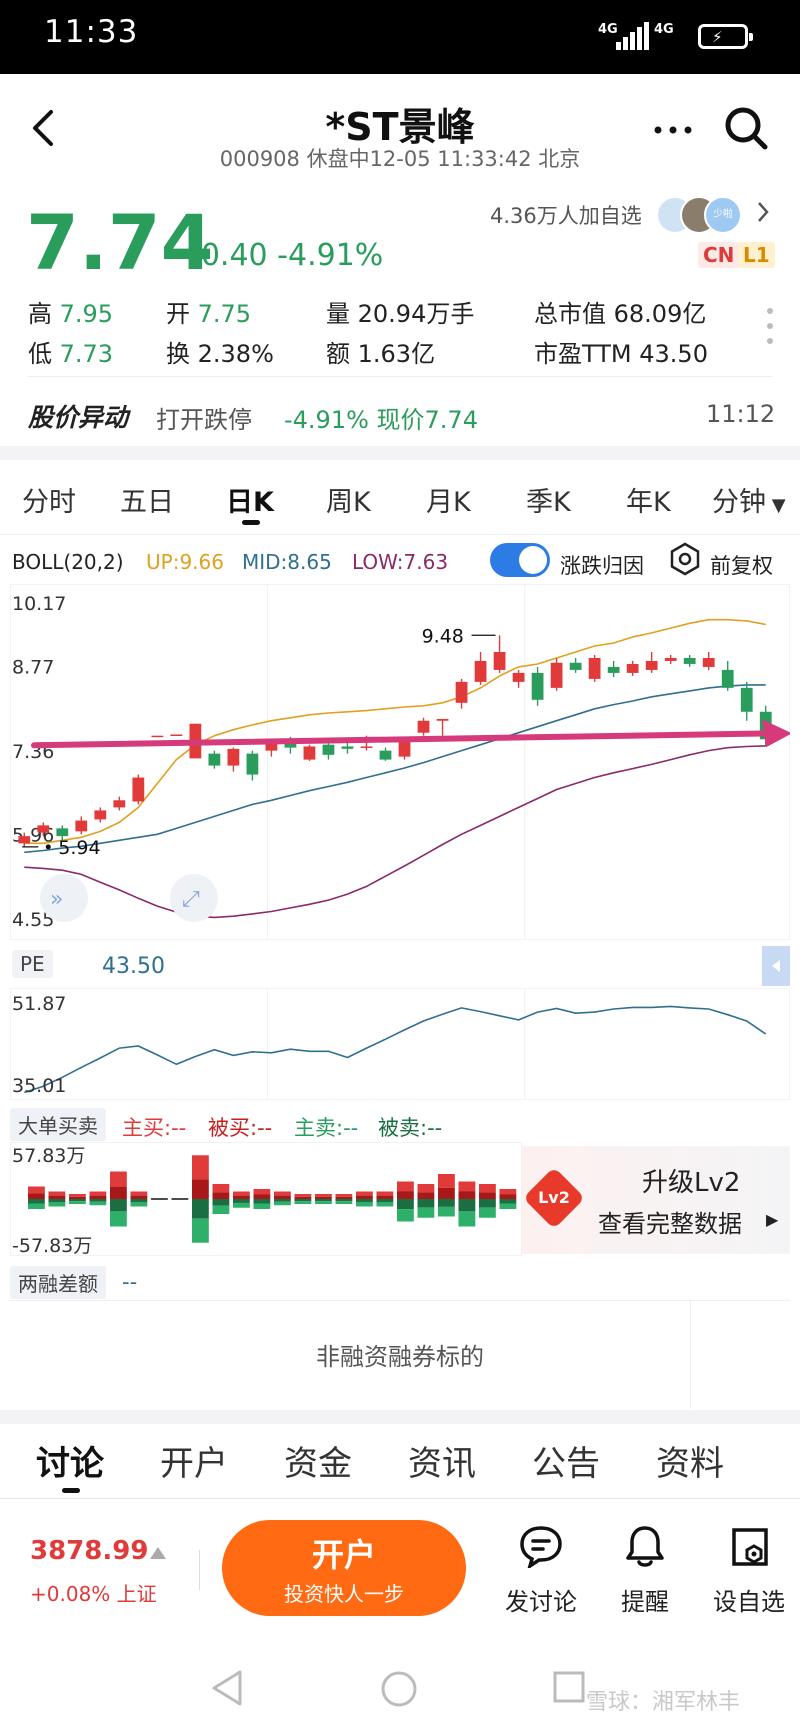 This screenshot has height=1733, width=800. Describe the element at coordinates (541, 1570) in the screenshot. I see `discuss-button: 发讨论` at that location.